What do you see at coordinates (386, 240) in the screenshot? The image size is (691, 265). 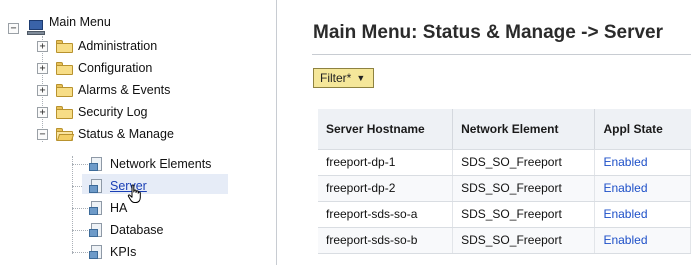 I see `cell-server-hostname: freeport-sds-so-b` at bounding box center [386, 240].